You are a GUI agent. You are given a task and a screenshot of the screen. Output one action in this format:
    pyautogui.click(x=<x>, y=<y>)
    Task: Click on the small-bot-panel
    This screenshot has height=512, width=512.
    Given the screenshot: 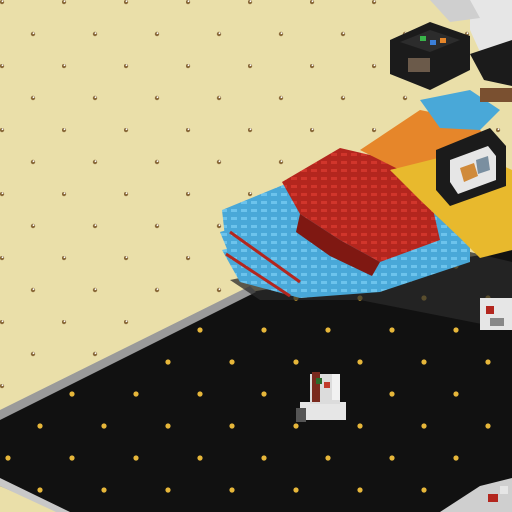 What is the action you would take?
    pyautogui.click(x=497, y=322)
    